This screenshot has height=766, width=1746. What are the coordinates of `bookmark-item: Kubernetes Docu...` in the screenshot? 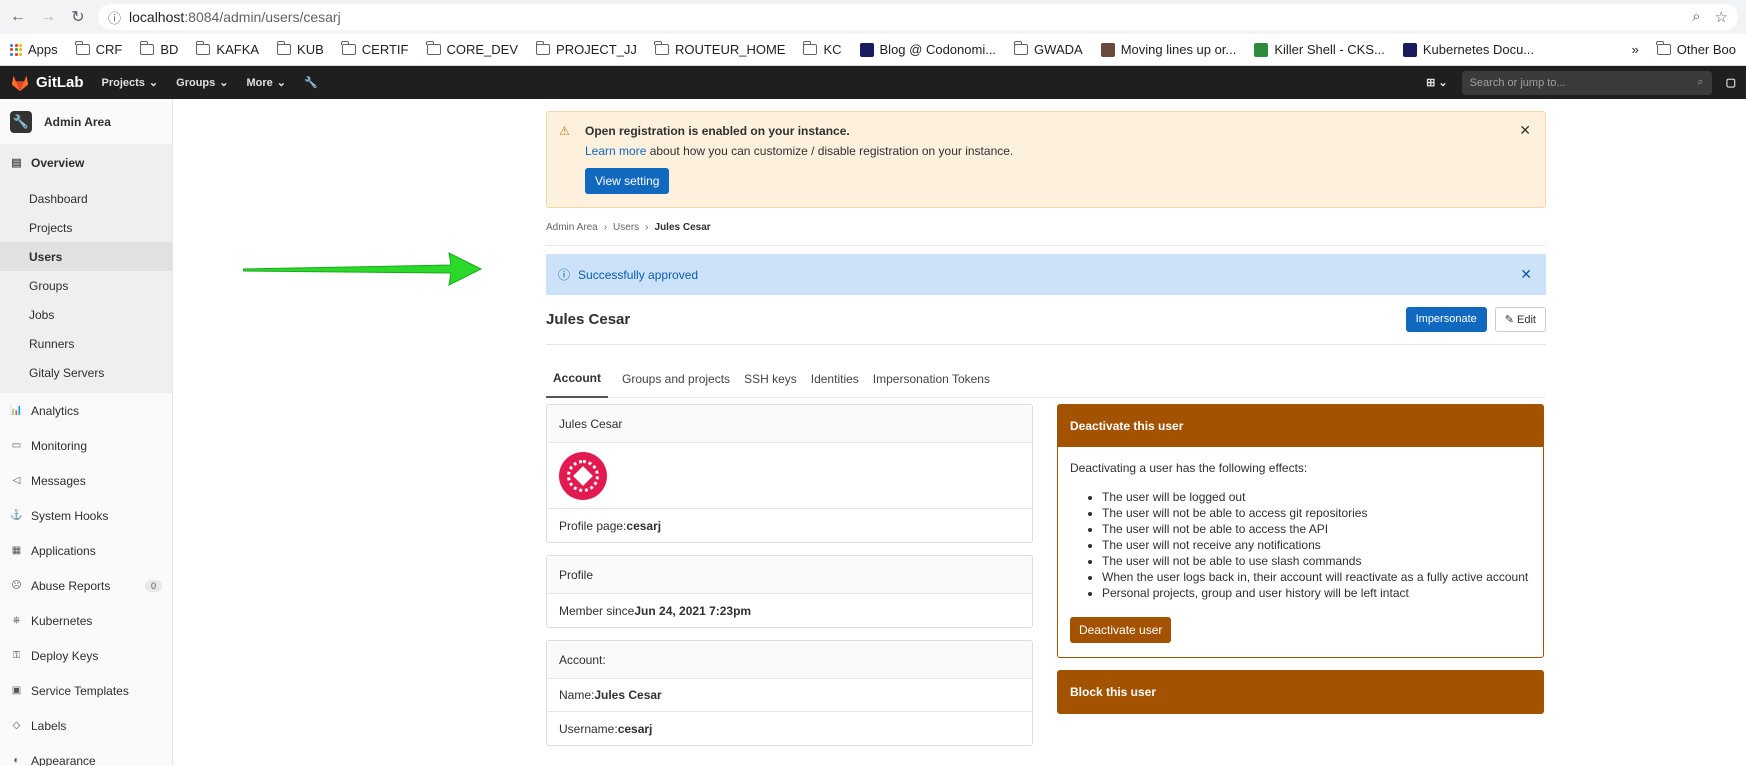 It's located at (1468, 49).